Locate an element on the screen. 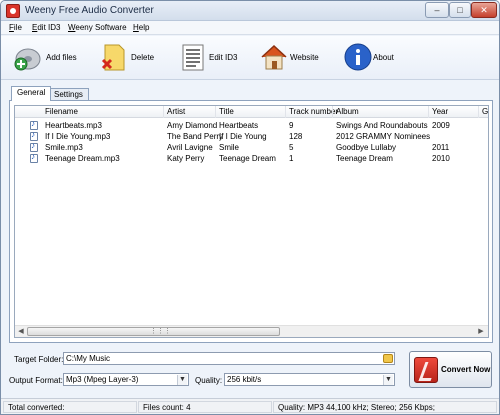 This screenshot has width=500, height=415. cell-track: 1 is located at coordinates (291, 158).